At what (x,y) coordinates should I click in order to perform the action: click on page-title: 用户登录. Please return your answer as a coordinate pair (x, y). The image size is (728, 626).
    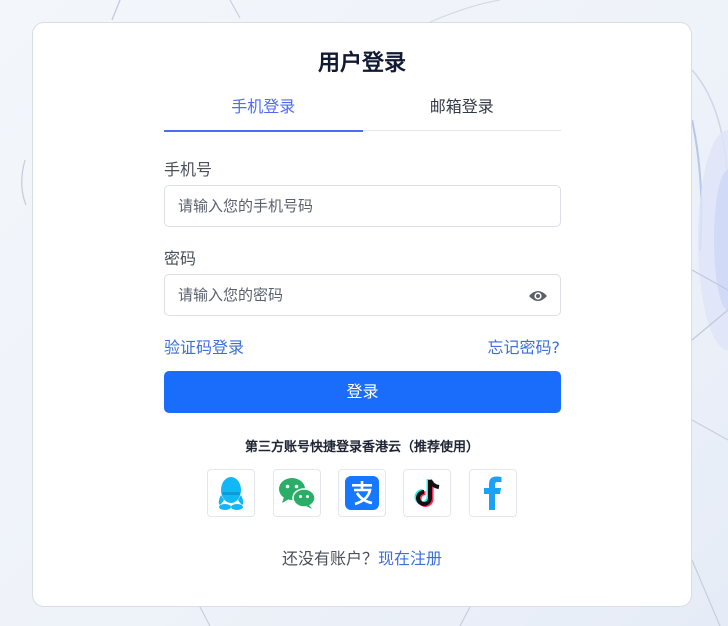
    Looking at the image, I should click on (361, 63).